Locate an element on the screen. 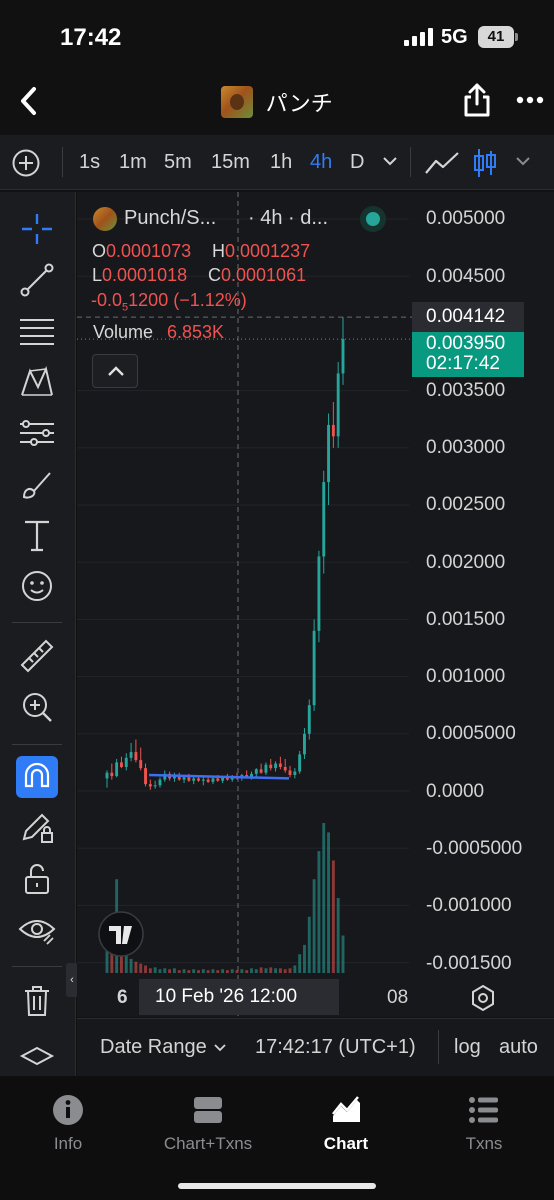 The image size is (554, 1200). split-view-icon is located at coordinates (208, 1110).